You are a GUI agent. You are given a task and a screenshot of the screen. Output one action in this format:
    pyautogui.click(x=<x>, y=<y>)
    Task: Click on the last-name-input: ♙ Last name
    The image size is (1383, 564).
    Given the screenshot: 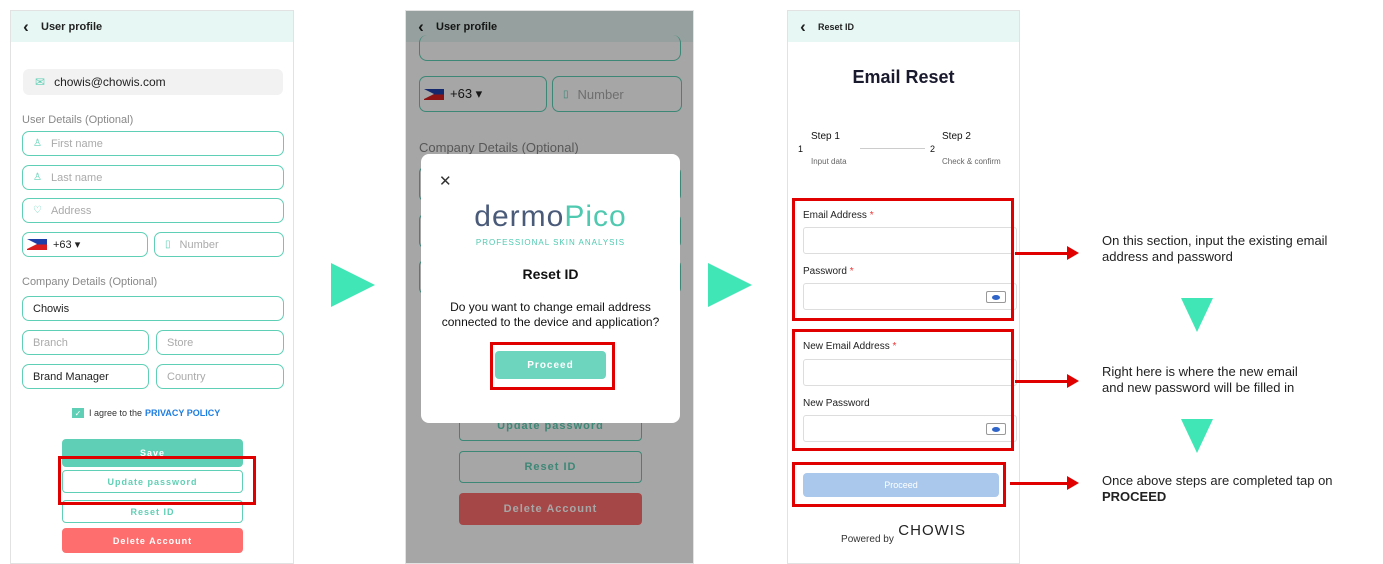 What is the action you would take?
    pyautogui.click(x=153, y=177)
    